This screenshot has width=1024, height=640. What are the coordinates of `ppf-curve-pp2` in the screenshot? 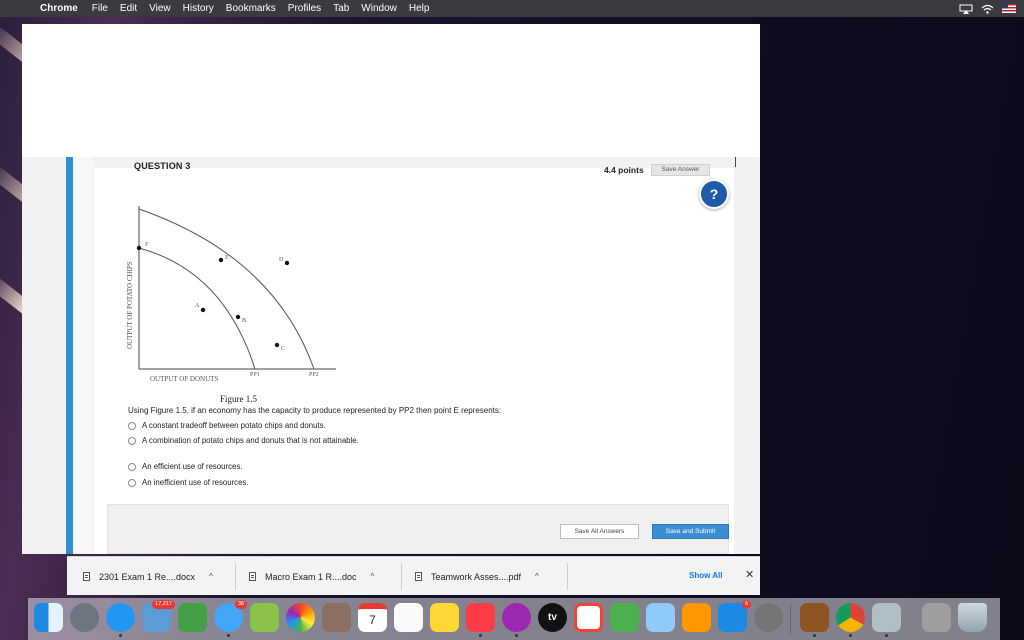 It's located at (226, 289).